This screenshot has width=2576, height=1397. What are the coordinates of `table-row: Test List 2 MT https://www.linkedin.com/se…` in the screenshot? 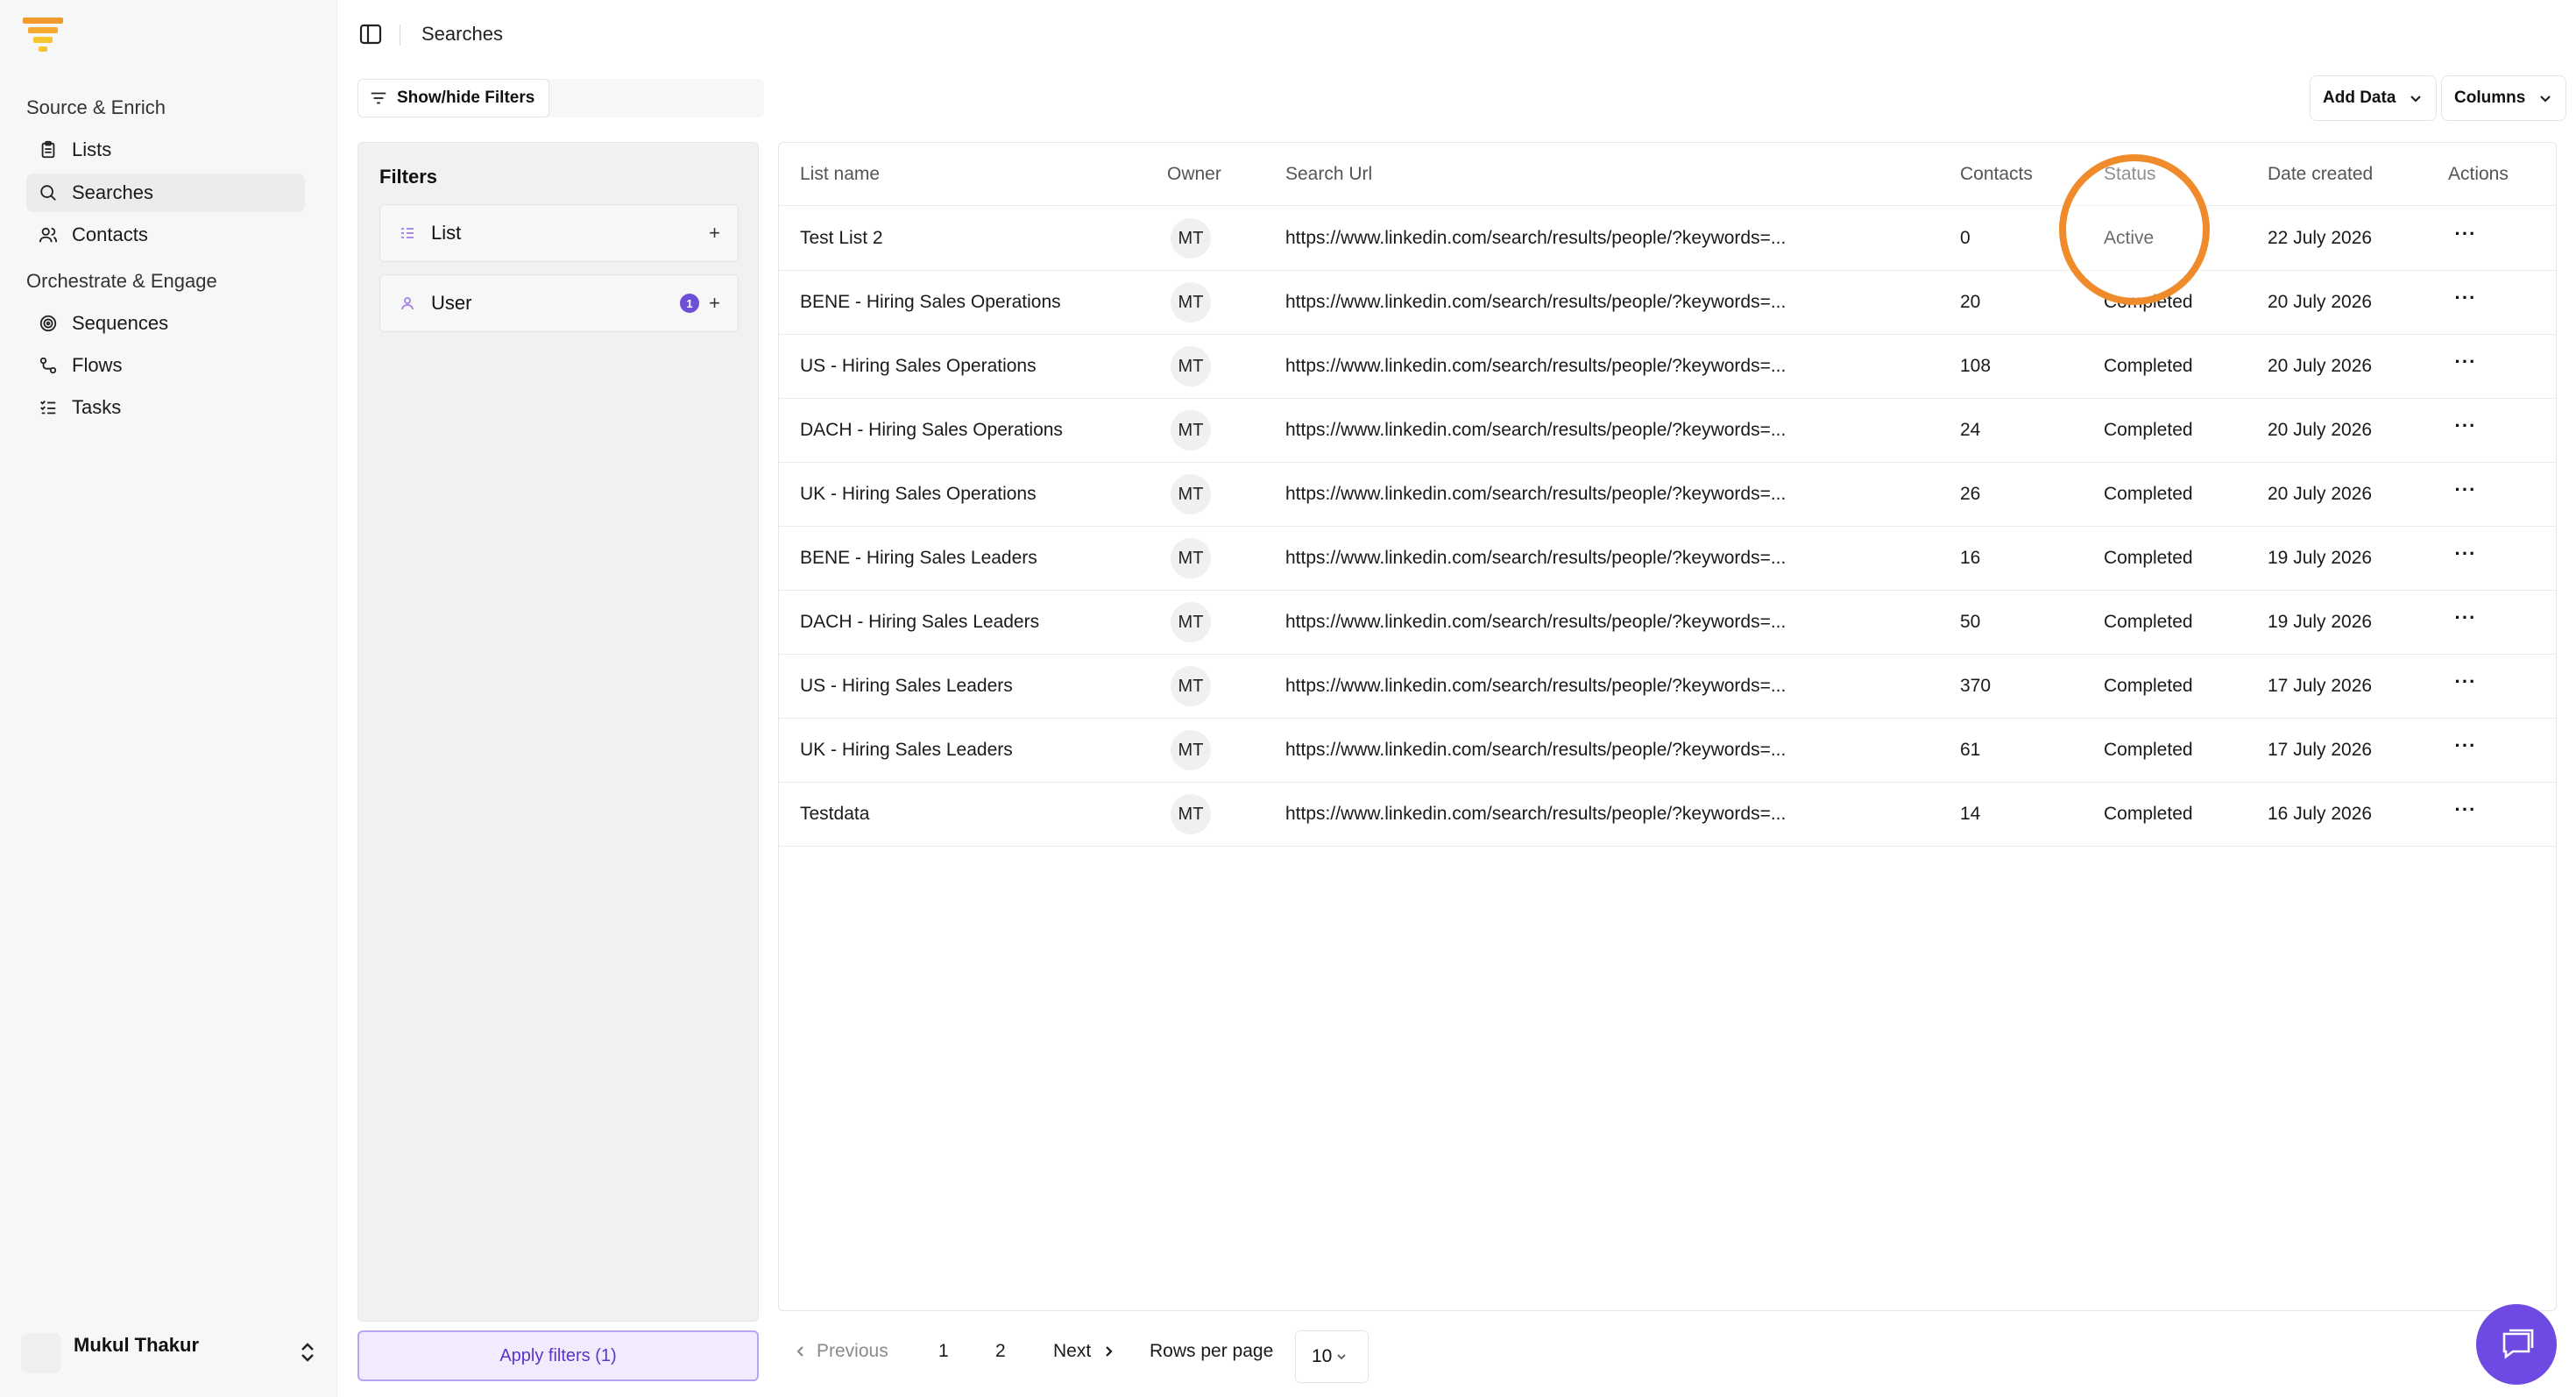 It's located at (1667, 239).